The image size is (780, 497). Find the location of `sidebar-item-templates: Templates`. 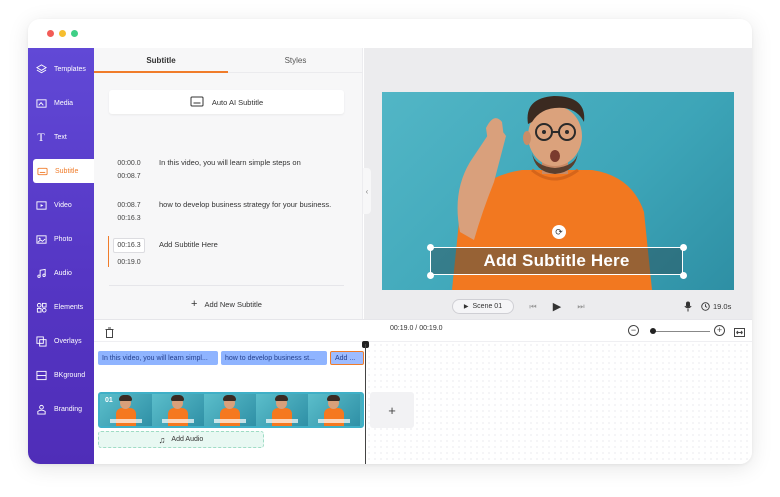

sidebar-item-templates: Templates is located at coordinates (61, 69).